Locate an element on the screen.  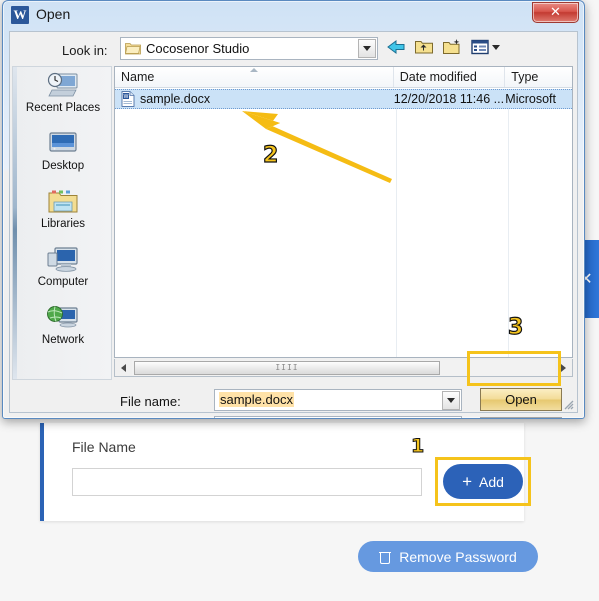
file-name-label: File Name is located at coordinates (104, 447).